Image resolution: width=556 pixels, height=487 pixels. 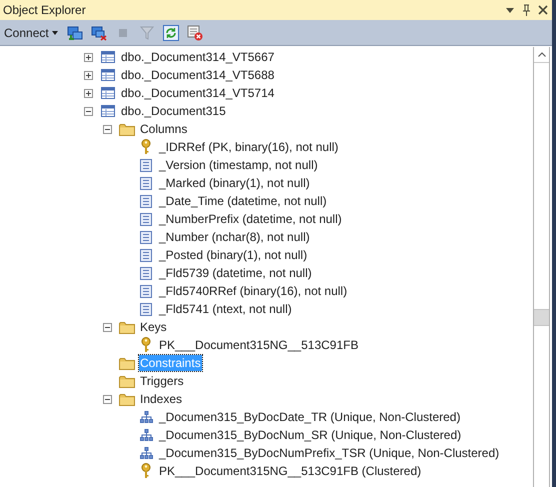 I want to click on tree-item: _Fld5740RRef (binary(16), not null), so click(x=253, y=291).